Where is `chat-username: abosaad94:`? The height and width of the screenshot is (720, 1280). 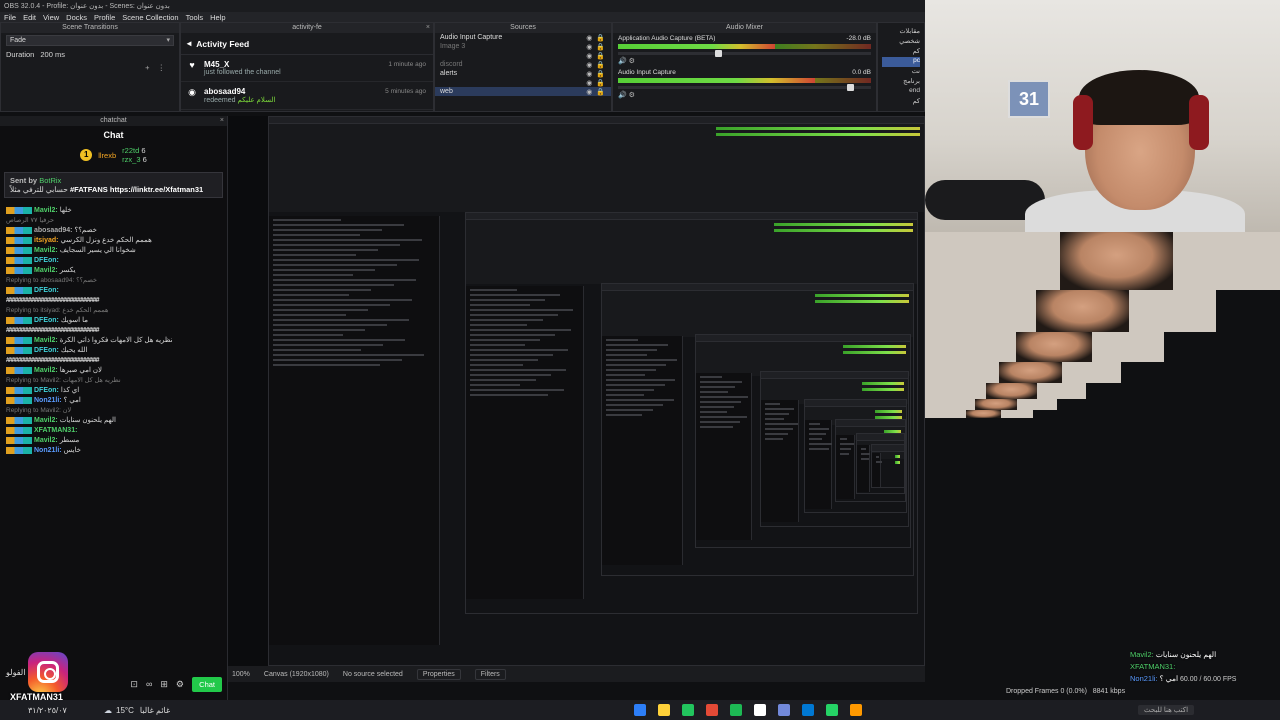
chat-username: abosaad94: is located at coordinates (53, 230).